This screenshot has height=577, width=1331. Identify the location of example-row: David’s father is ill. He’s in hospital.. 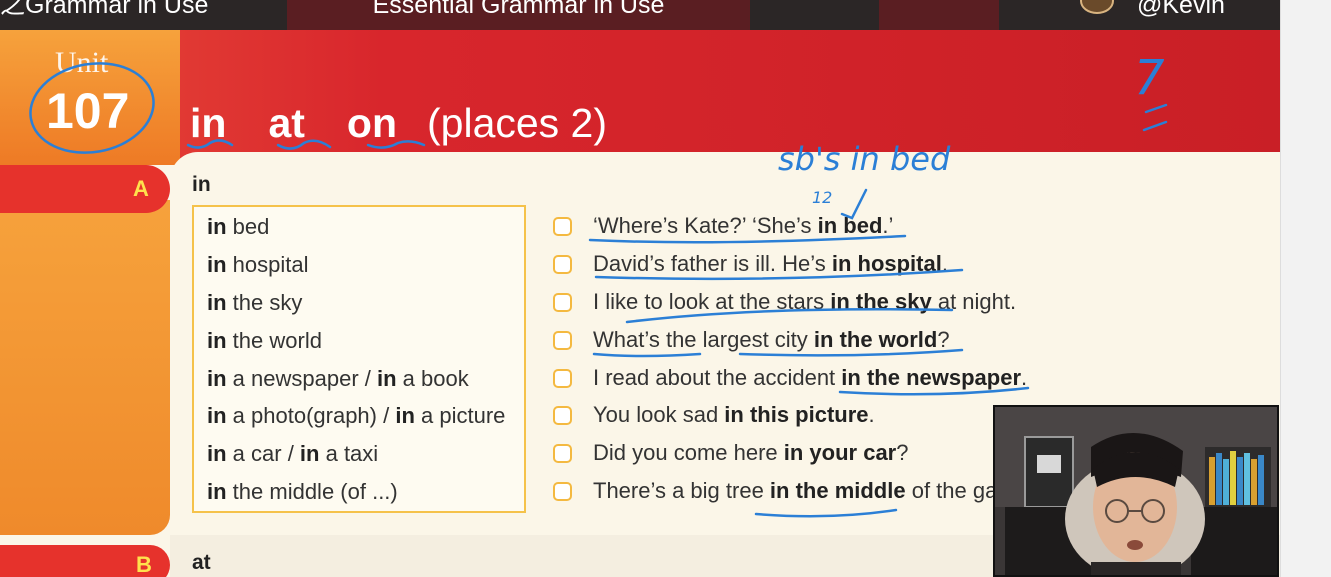
(750, 264).